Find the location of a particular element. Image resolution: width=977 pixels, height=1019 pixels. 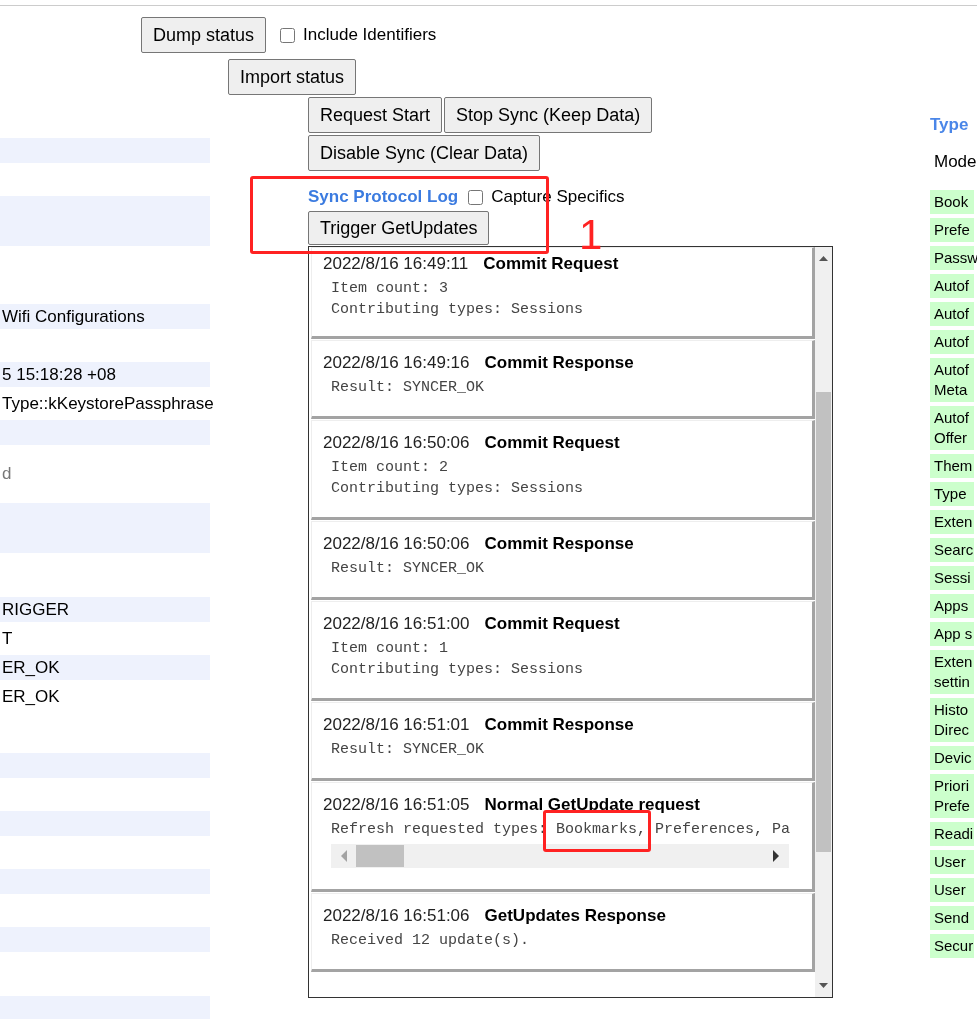

log-title: Normal GetUpdate request is located at coordinates (592, 805).